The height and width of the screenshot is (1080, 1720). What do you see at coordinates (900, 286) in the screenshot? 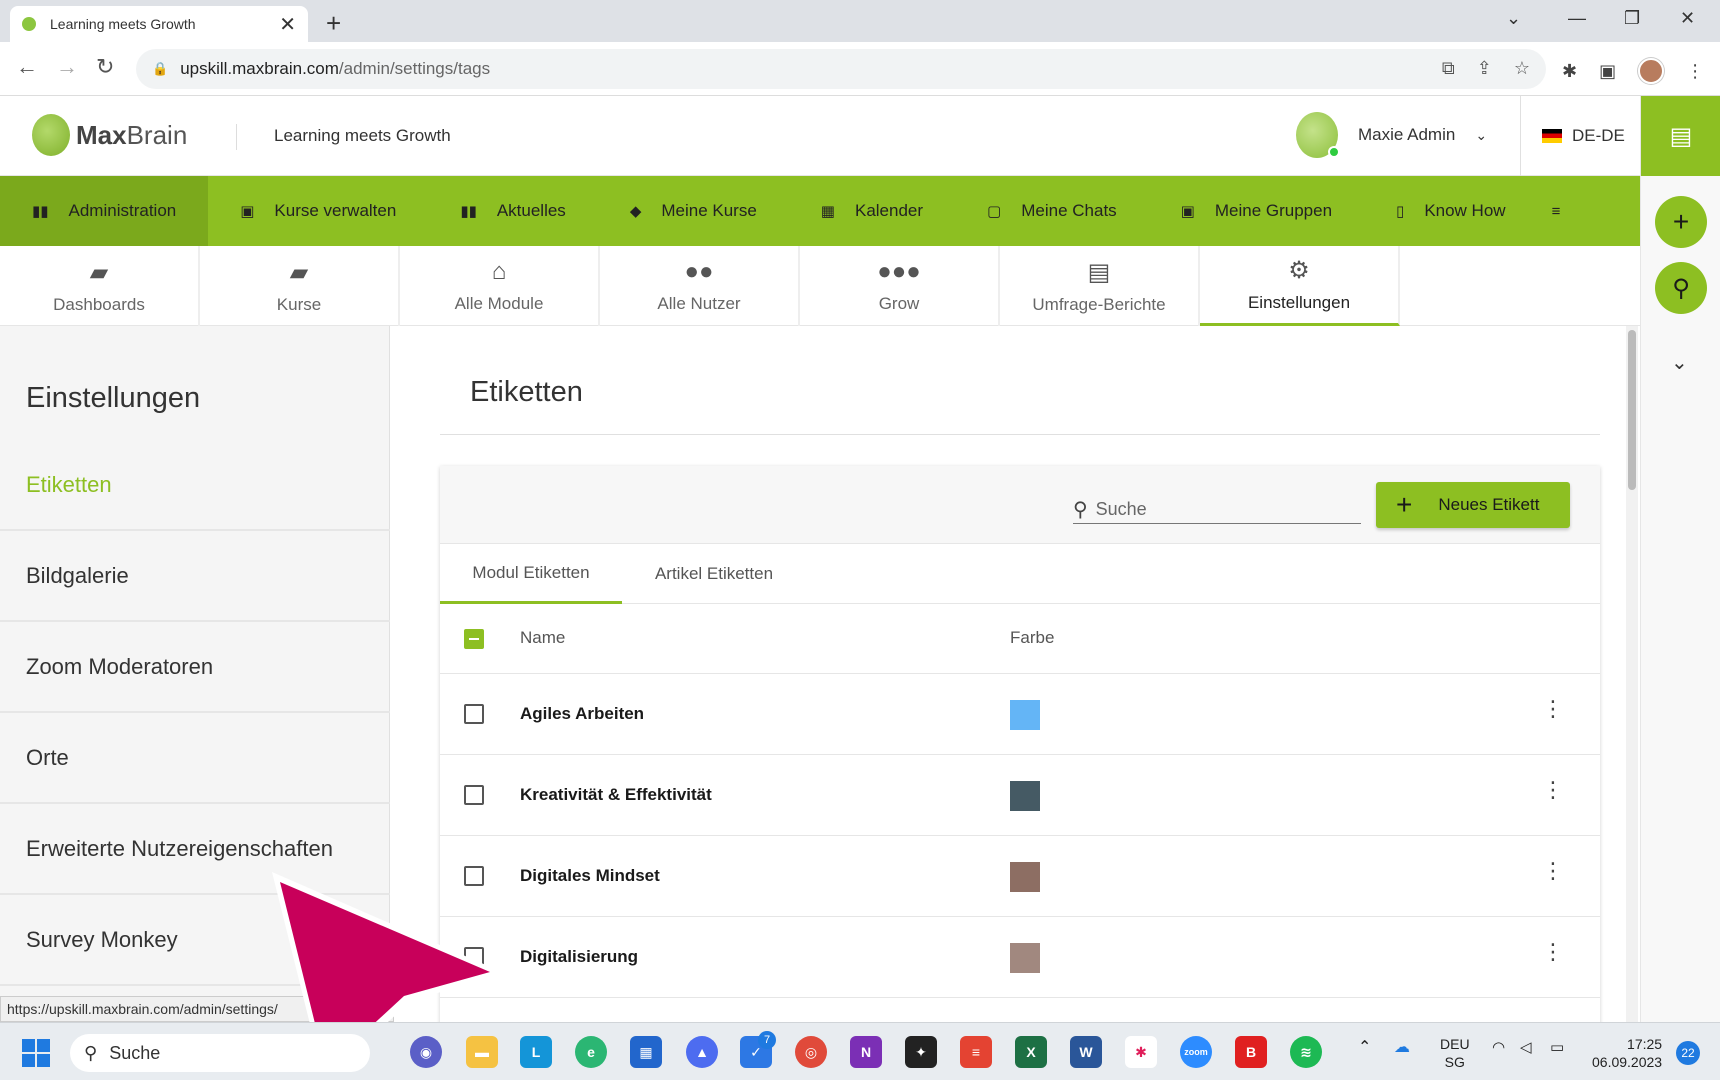
I see `tab-grow: ●●● Grow` at bounding box center [900, 286].